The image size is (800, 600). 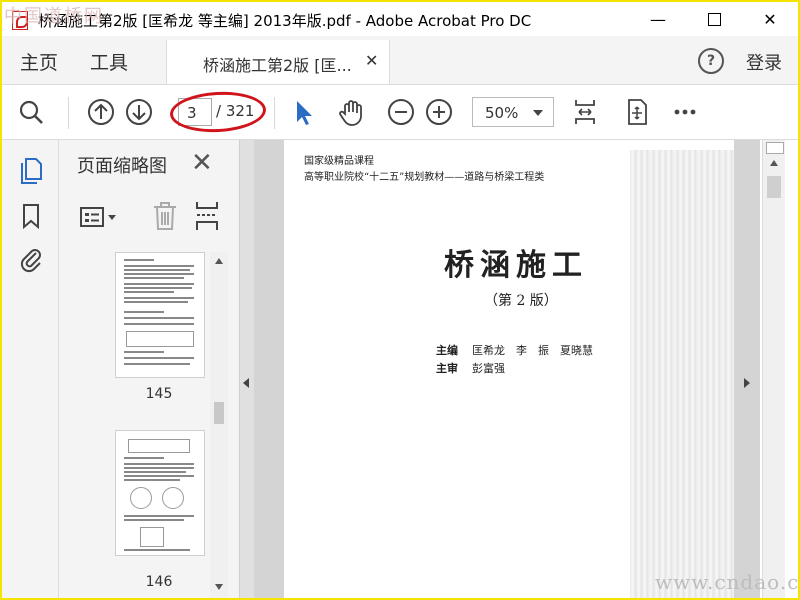 What do you see at coordinates (247, 369) in the screenshot?
I see `collapse-panel-handle` at bounding box center [247, 369].